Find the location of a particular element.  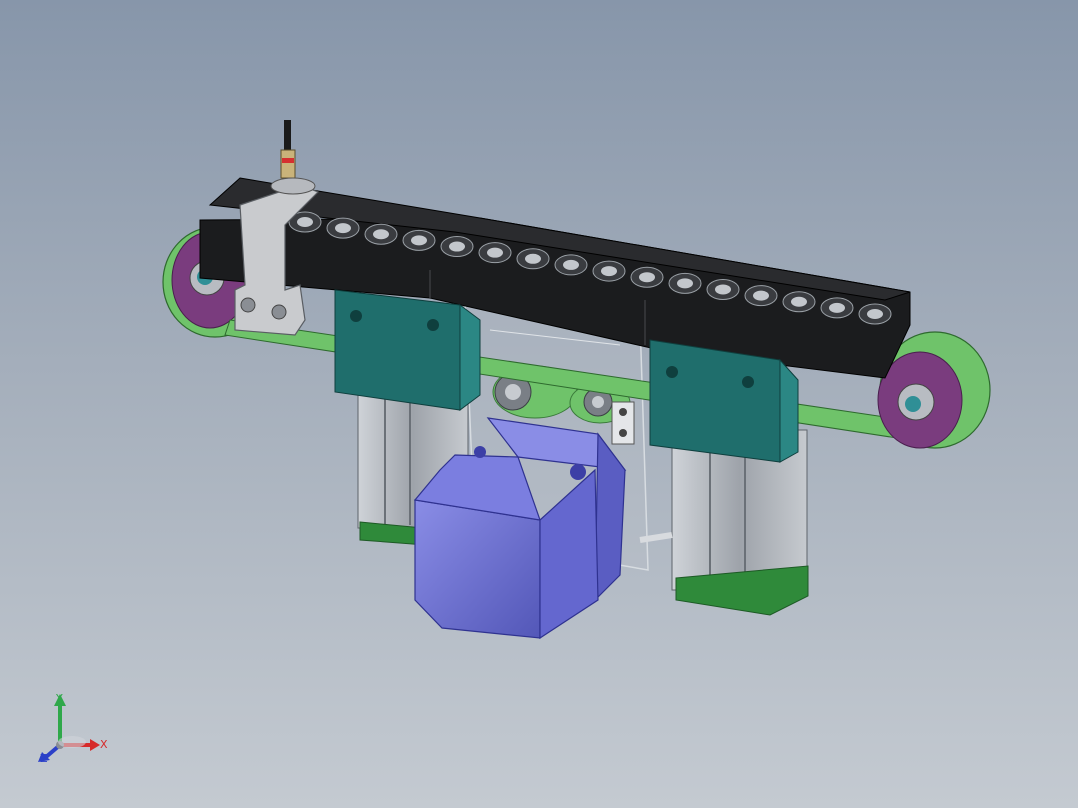

triad-x-label: X is located at coordinates (104, 744).